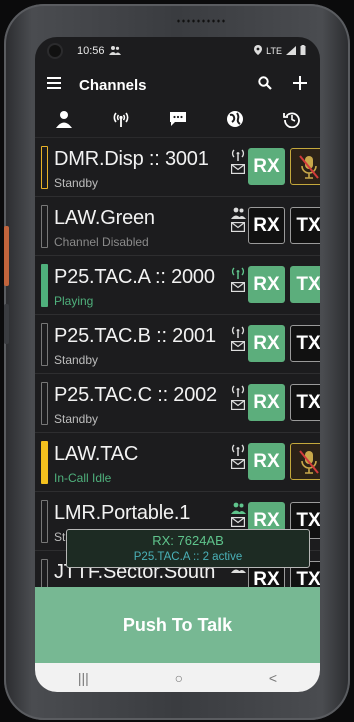 This screenshot has width=354, height=722. I want to click on profile-status-icon, so click(114, 51).